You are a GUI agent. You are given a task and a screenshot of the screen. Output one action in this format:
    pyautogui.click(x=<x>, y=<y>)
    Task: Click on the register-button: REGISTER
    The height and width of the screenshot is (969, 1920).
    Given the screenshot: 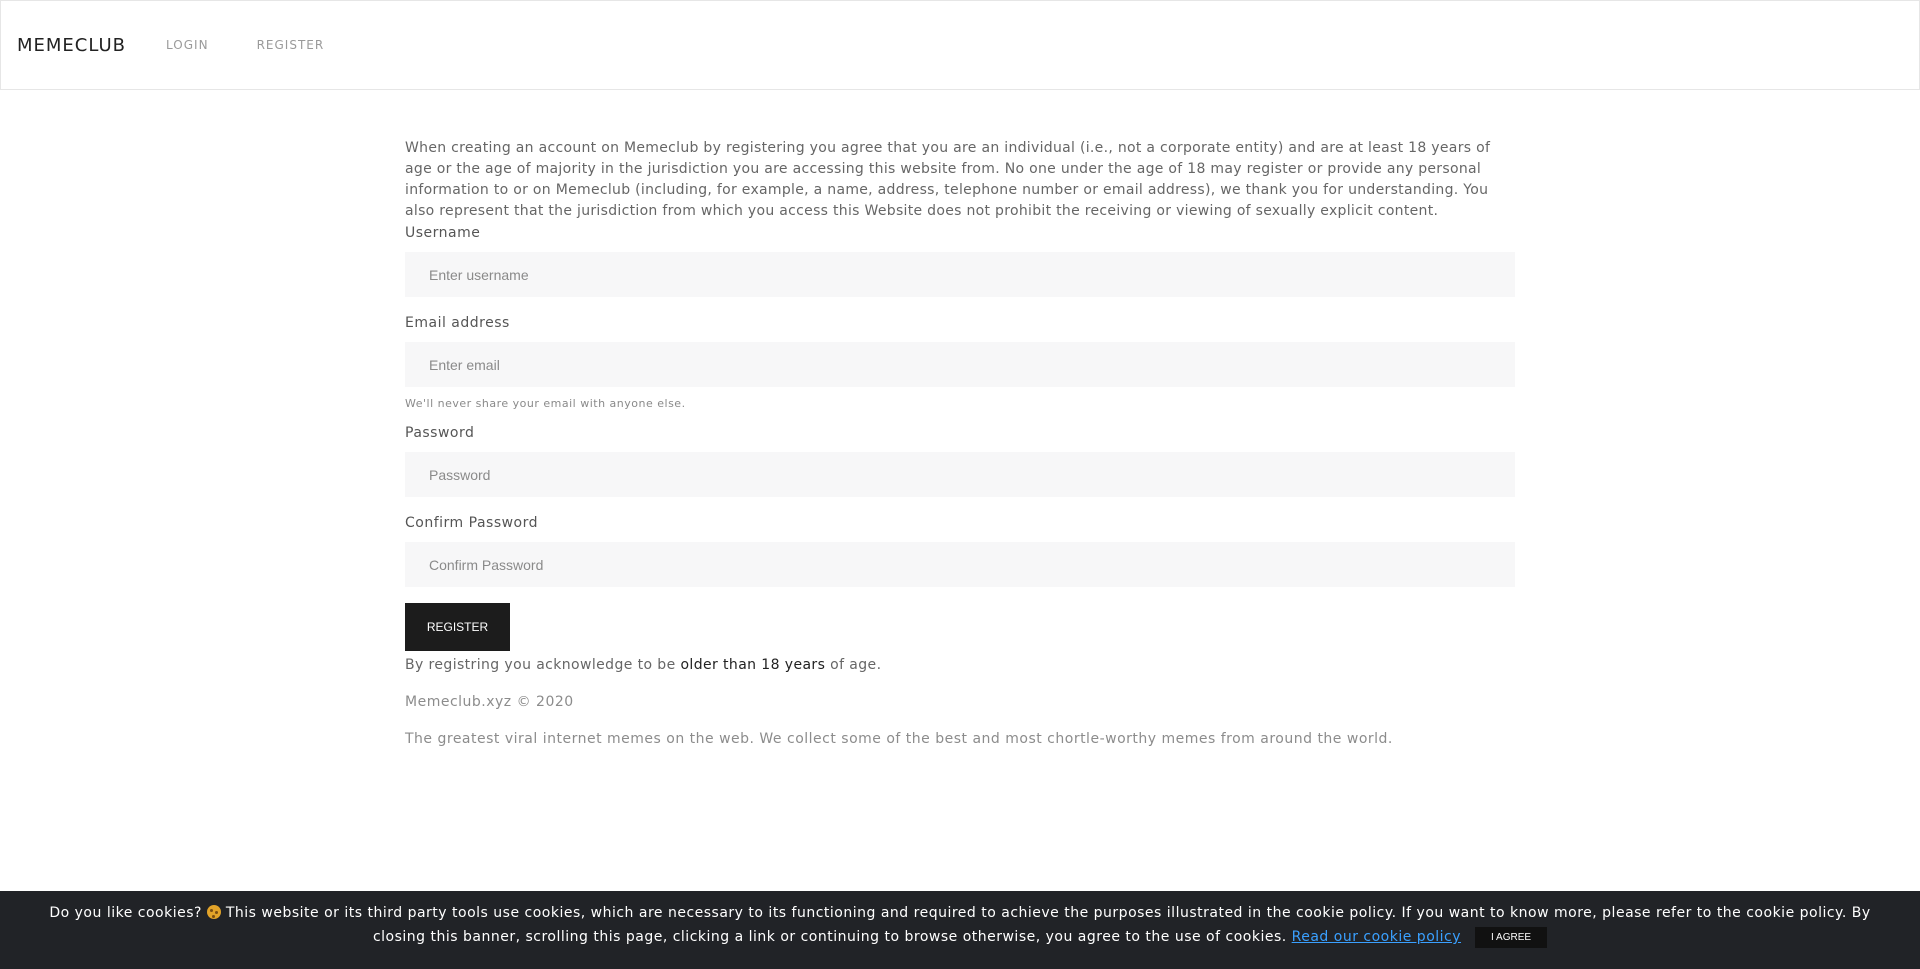 What is the action you would take?
    pyautogui.click(x=457, y=627)
    